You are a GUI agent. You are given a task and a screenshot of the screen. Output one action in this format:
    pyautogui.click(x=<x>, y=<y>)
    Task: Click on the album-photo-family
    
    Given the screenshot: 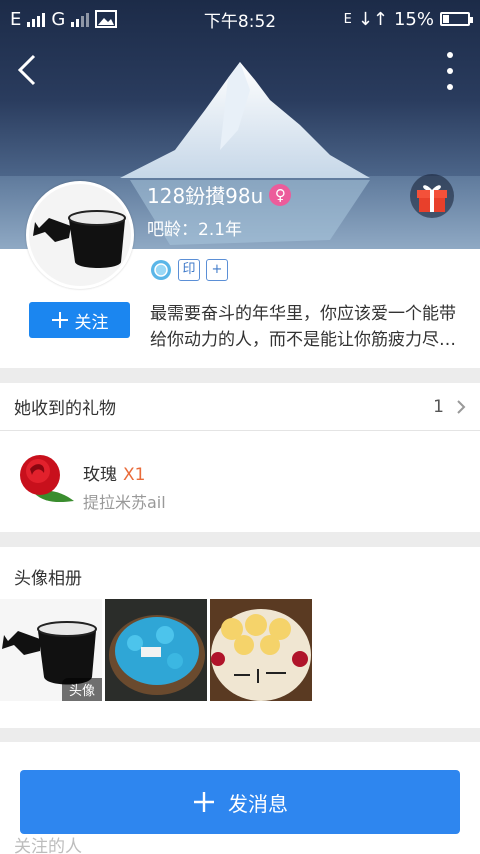 What is the action you would take?
    pyautogui.click(x=261, y=650)
    